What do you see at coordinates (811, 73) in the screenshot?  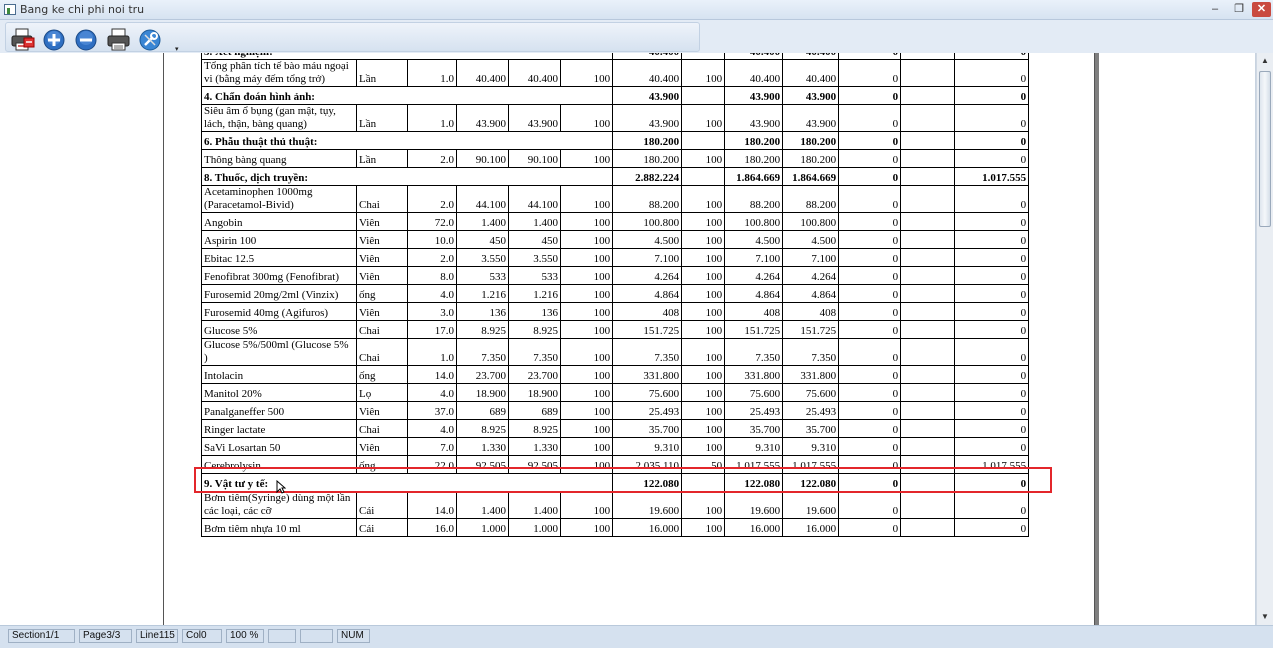 I see `cell-a3: 40.400` at bounding box center [811, 73].